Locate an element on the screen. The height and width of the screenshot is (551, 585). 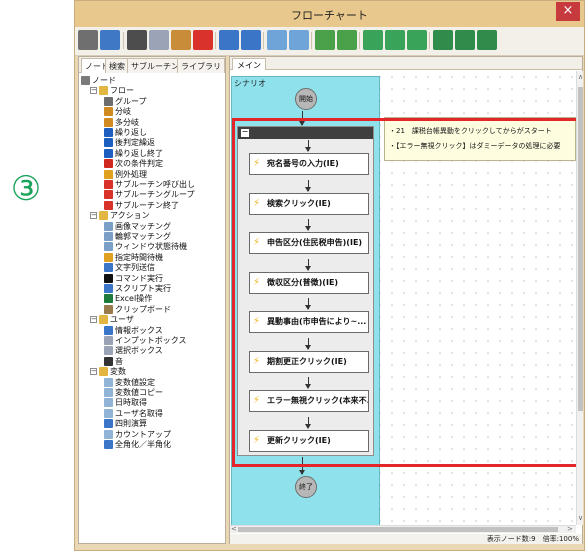
scroll-left-icon: < is located at coordinates (234, 529).